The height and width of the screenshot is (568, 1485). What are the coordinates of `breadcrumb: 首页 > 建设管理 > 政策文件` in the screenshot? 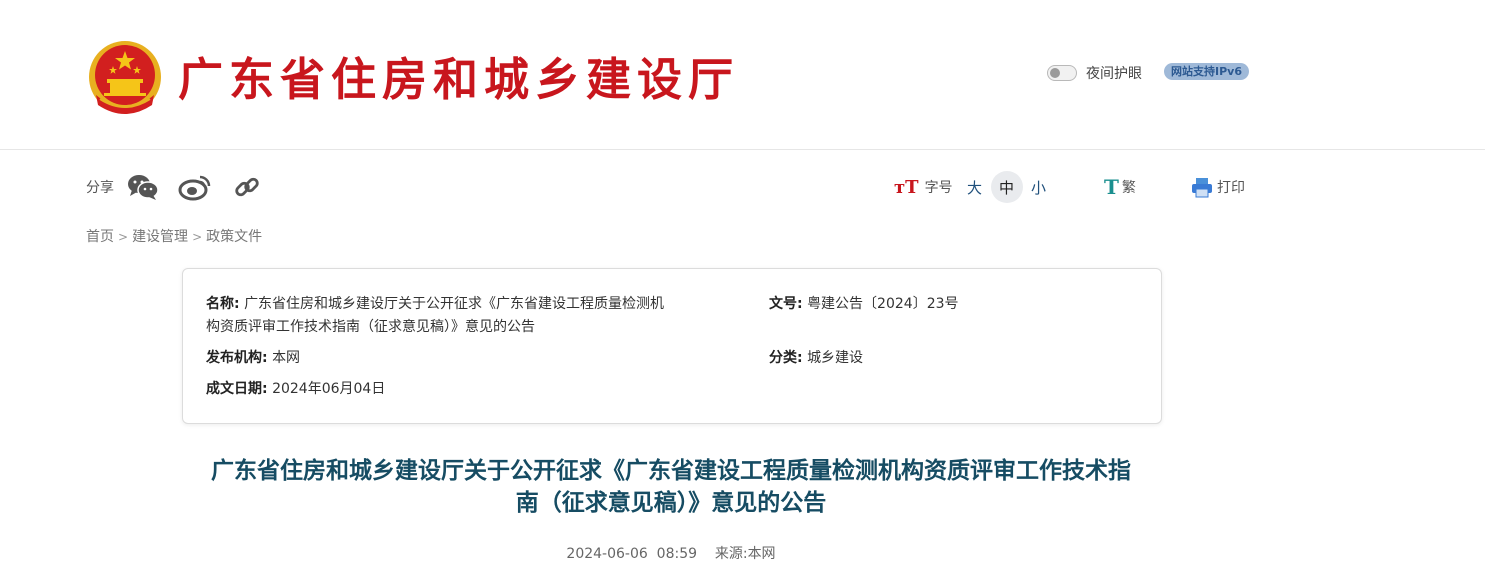 It's located at (174, 237).